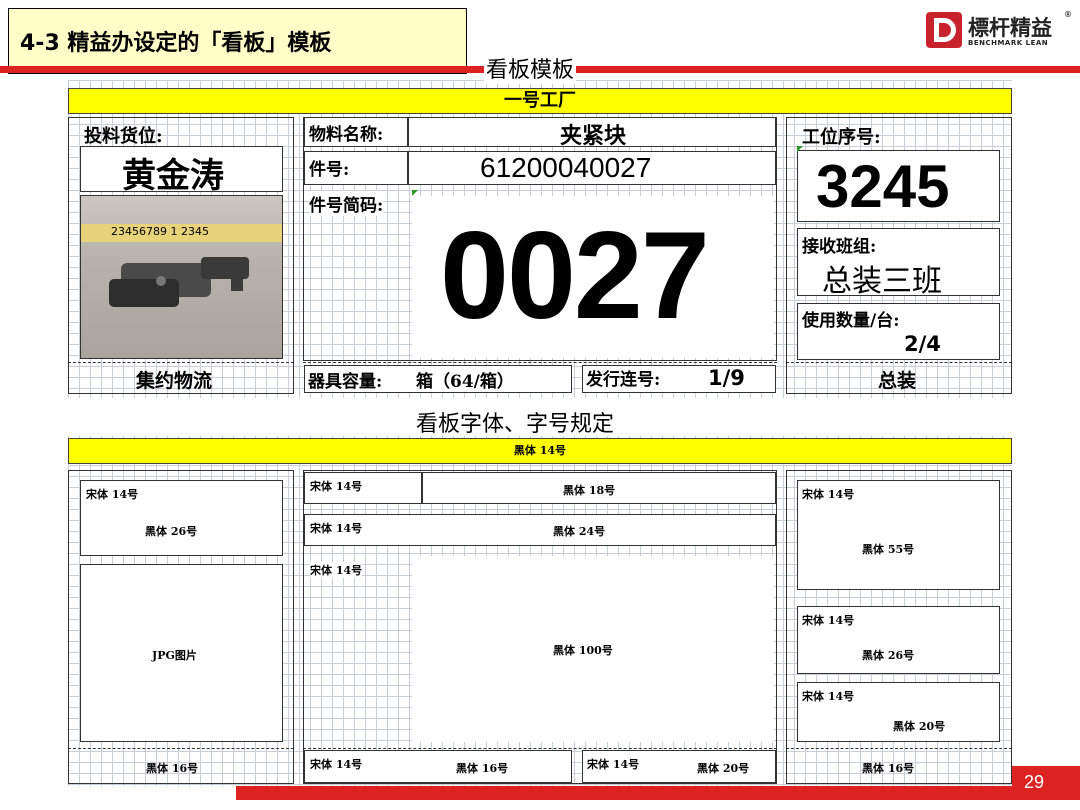 The height and width of the screenshot is (810, 1080). I want to click on spec-right3-label: 宋体 14号, so click(828, 696).